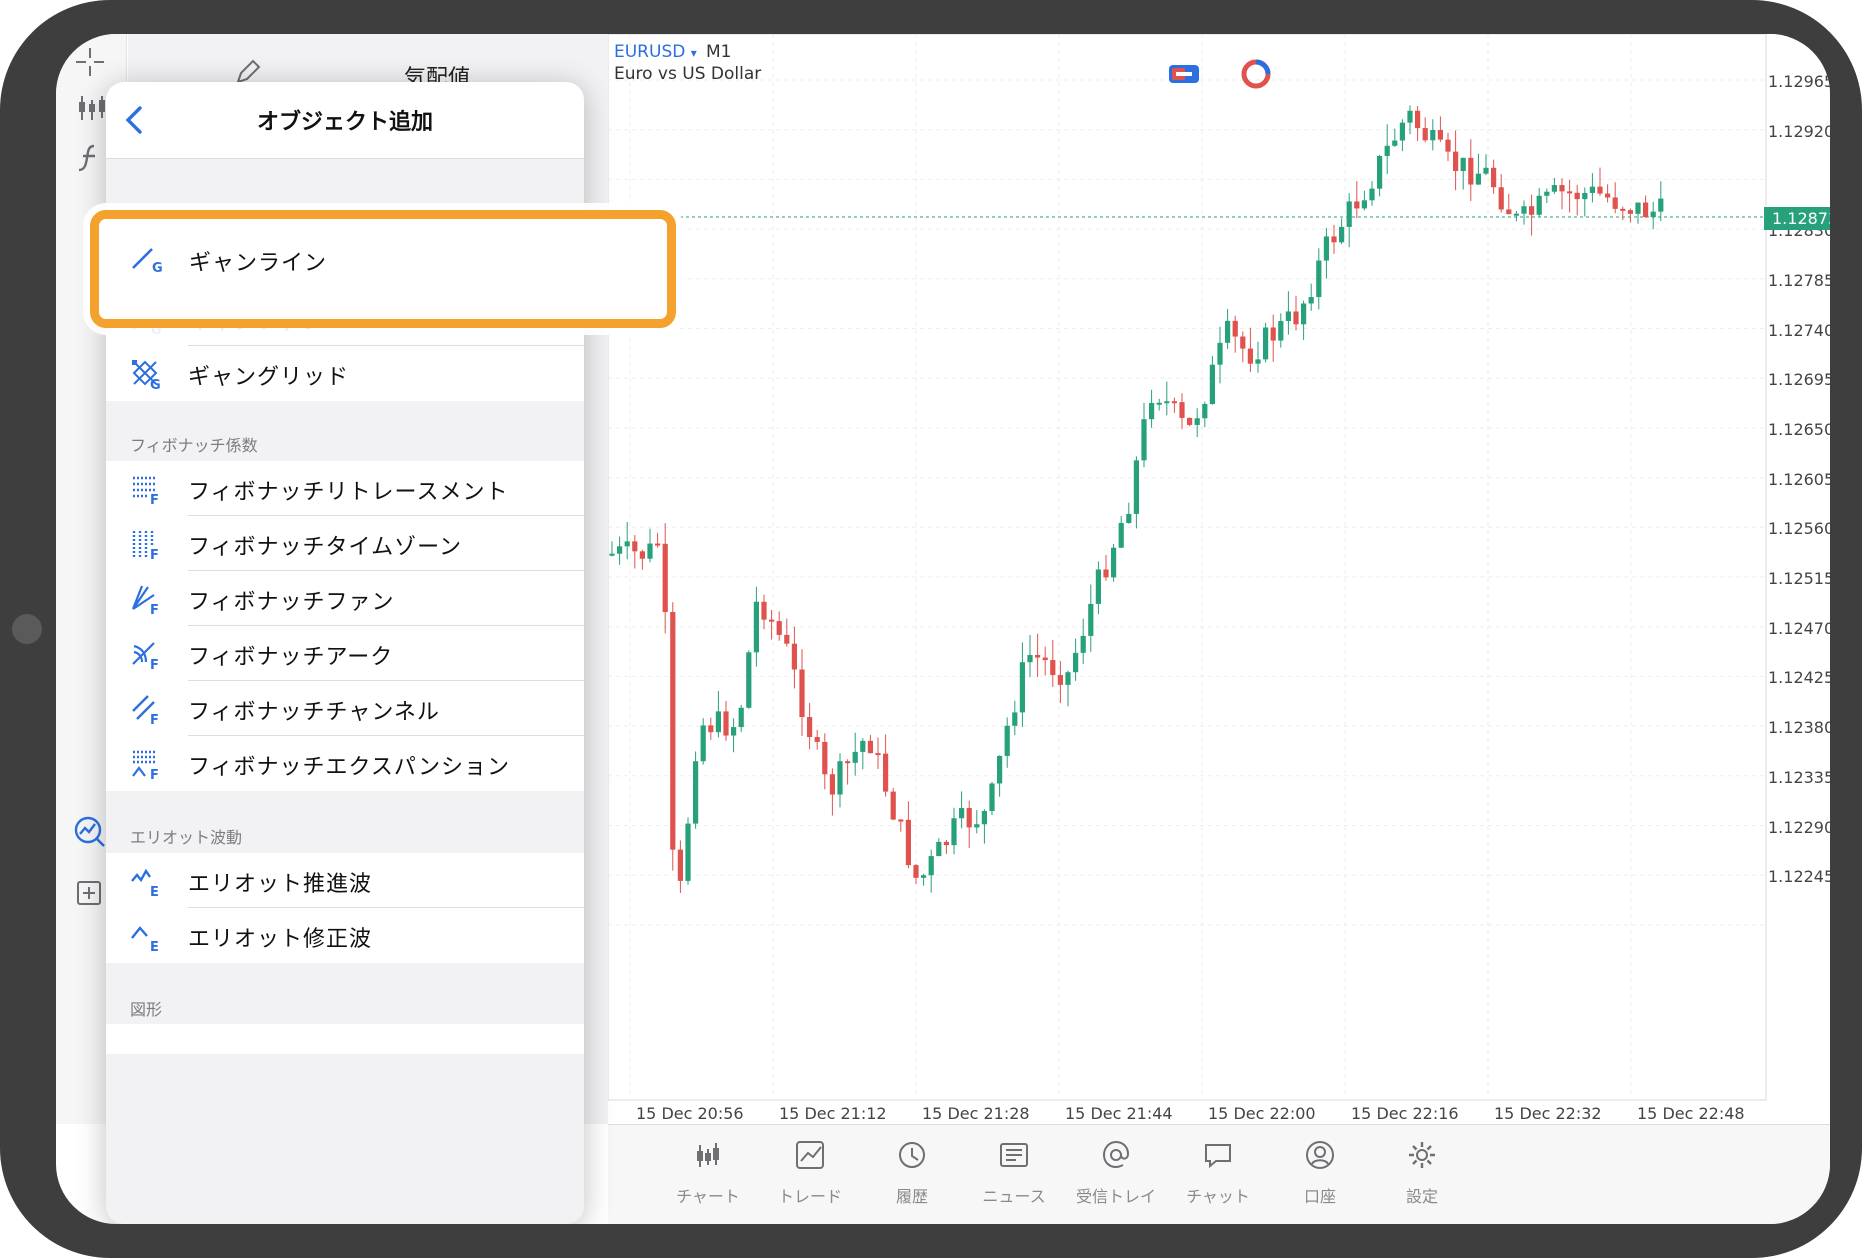  I want to click on chat-tab-icon, so click(1218, 1155).